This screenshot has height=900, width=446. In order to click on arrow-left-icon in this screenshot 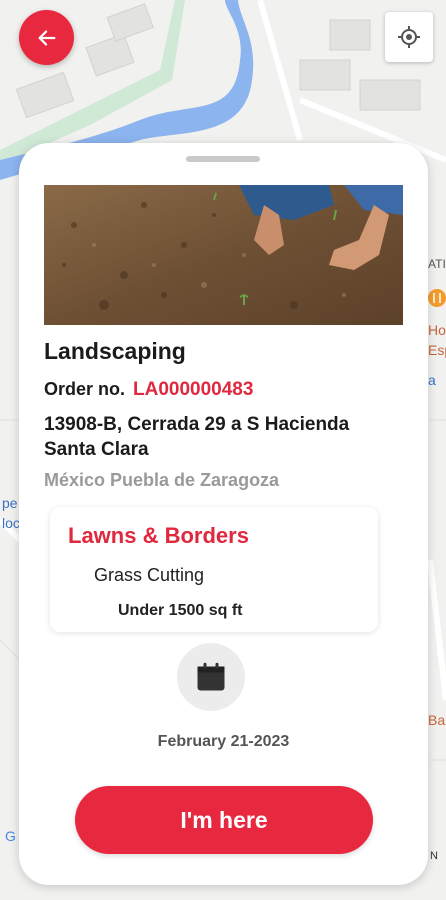, I will do `click(46, 37)`.